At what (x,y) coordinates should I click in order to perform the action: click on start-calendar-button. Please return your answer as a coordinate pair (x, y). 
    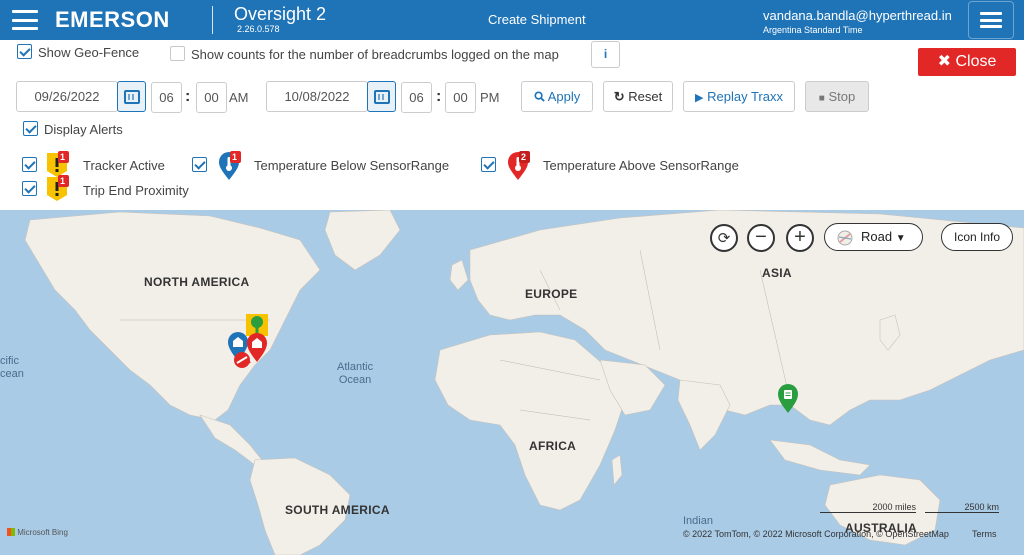
    Looking at the image, I should click on (131, 96).